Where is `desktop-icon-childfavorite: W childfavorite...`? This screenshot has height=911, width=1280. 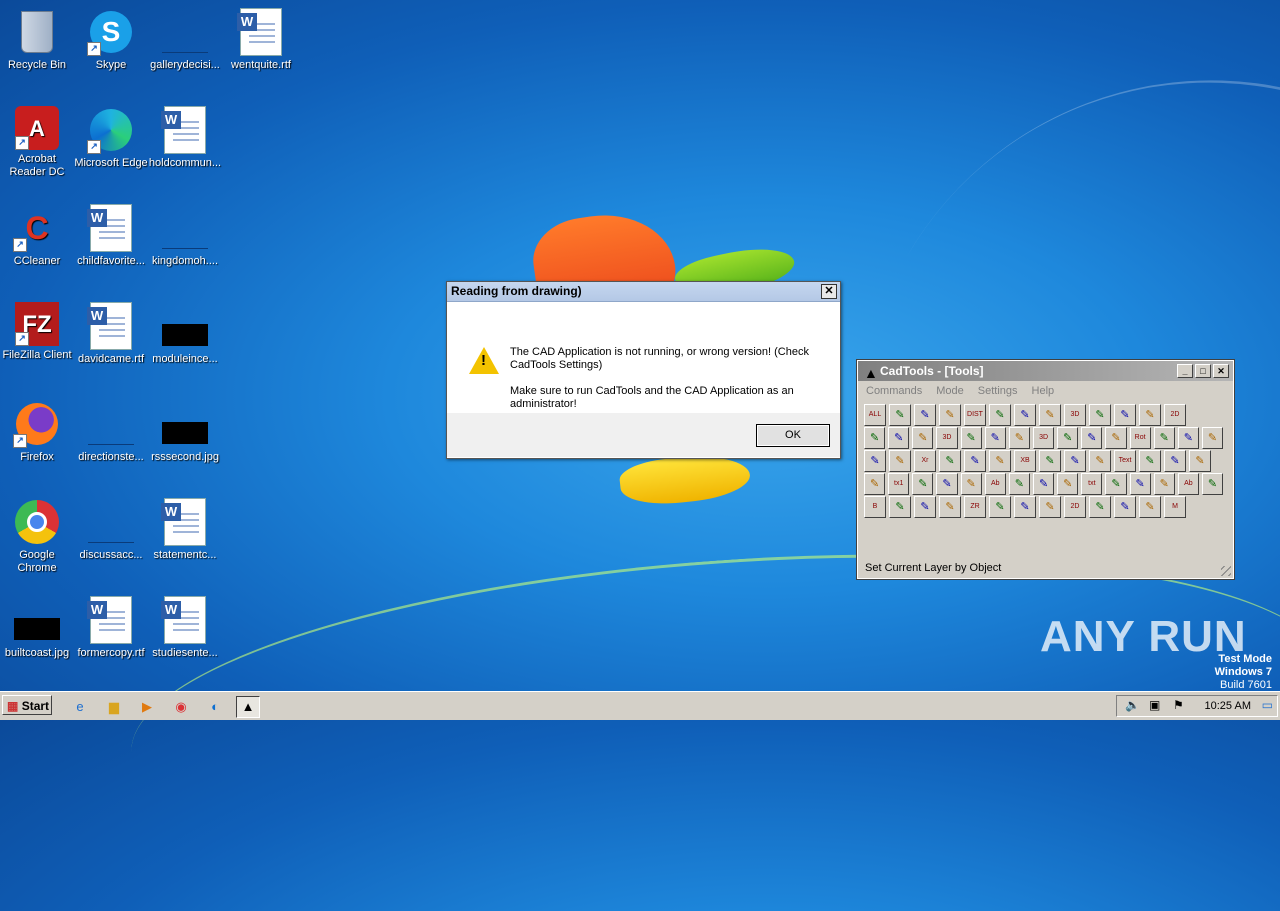 desktop-icon-childfavorite: W childfavorite... is located at coordinates (111, 236).